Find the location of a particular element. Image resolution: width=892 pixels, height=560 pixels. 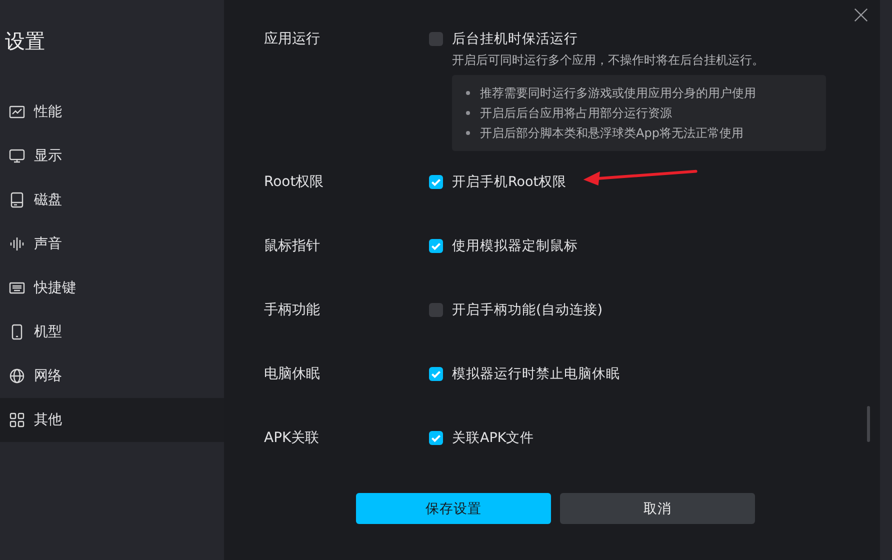

sidebar-item: 机型 is located at coordinates (112, 332).